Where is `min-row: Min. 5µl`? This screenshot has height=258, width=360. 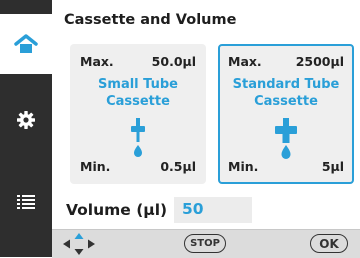 min-row: Min. 5µl is located at coordinates (286, 166).